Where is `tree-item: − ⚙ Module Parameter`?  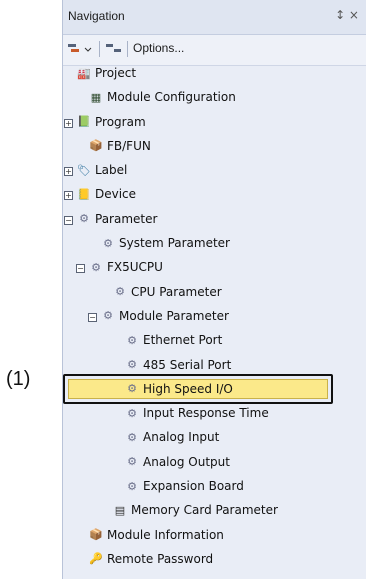 tree-item: − ⚙ Module Parameter is located at coordinates (214, 316).